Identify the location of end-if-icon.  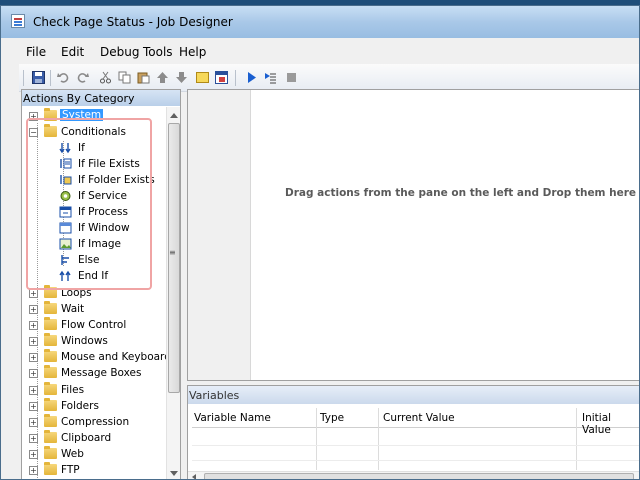
(65, 275).